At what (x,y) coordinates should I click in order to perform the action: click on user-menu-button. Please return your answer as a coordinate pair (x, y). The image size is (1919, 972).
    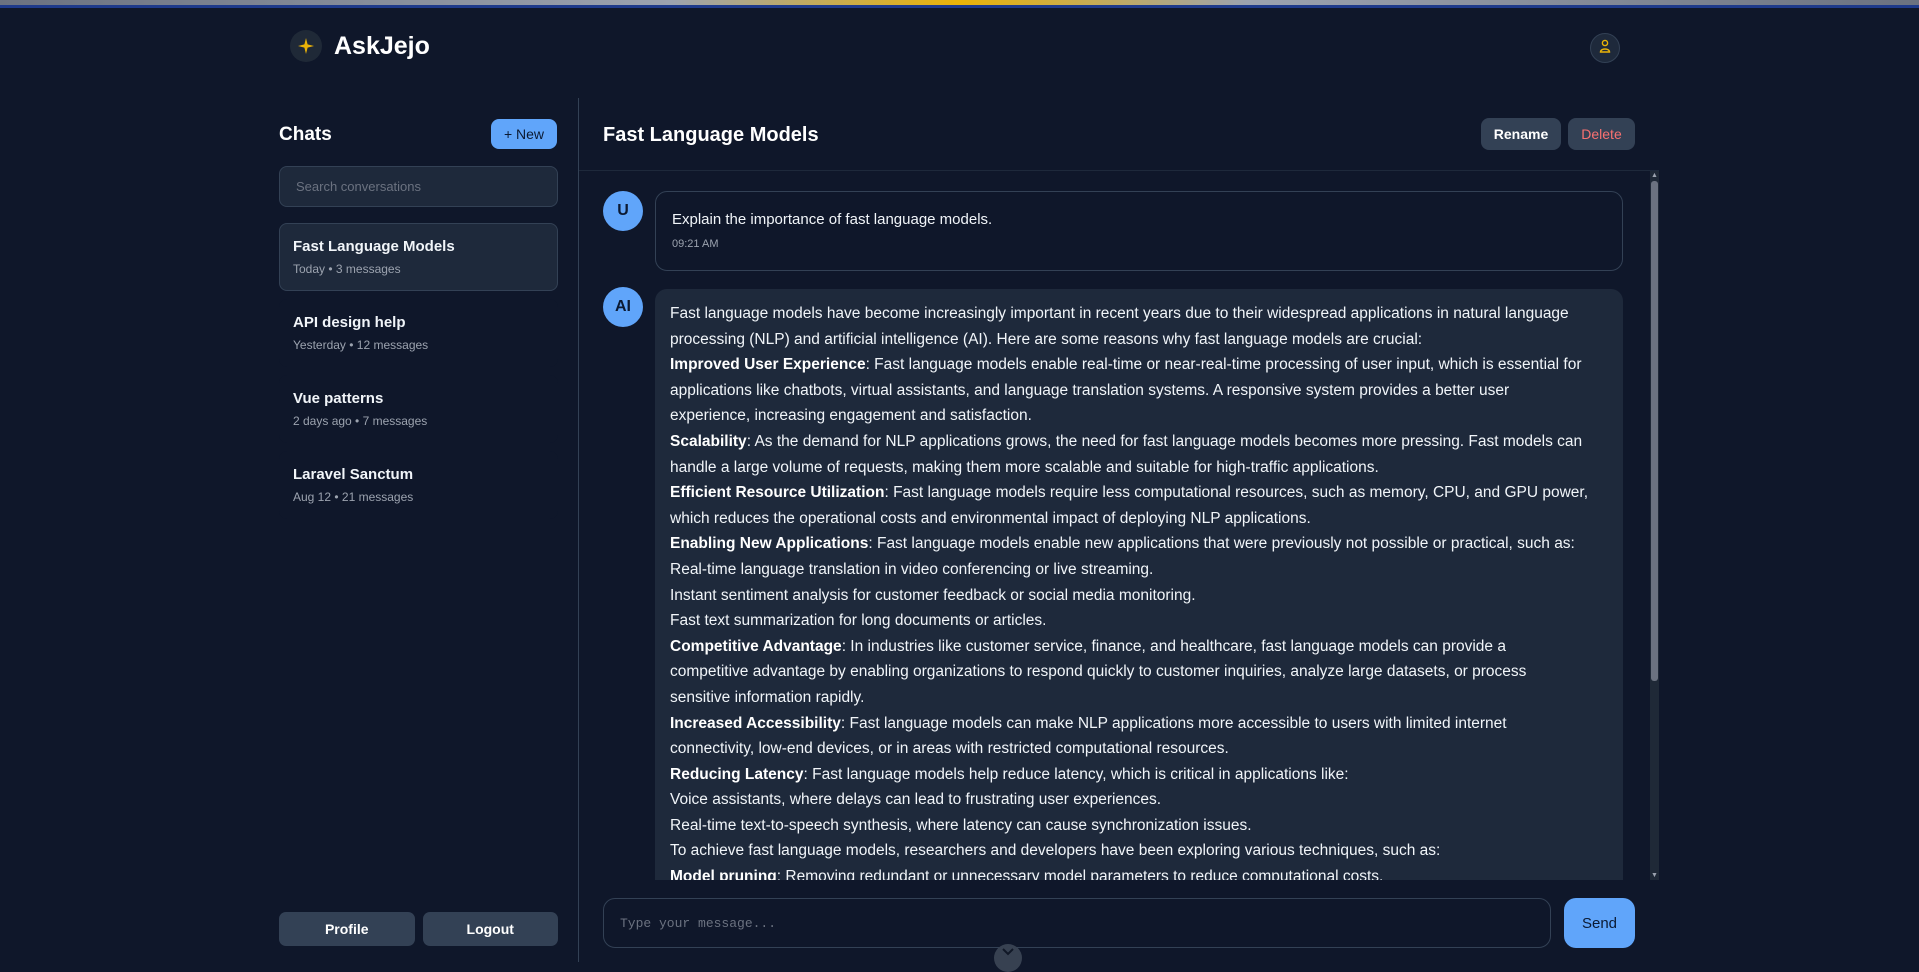
    Looking at the image, I should click on (1605, 48).